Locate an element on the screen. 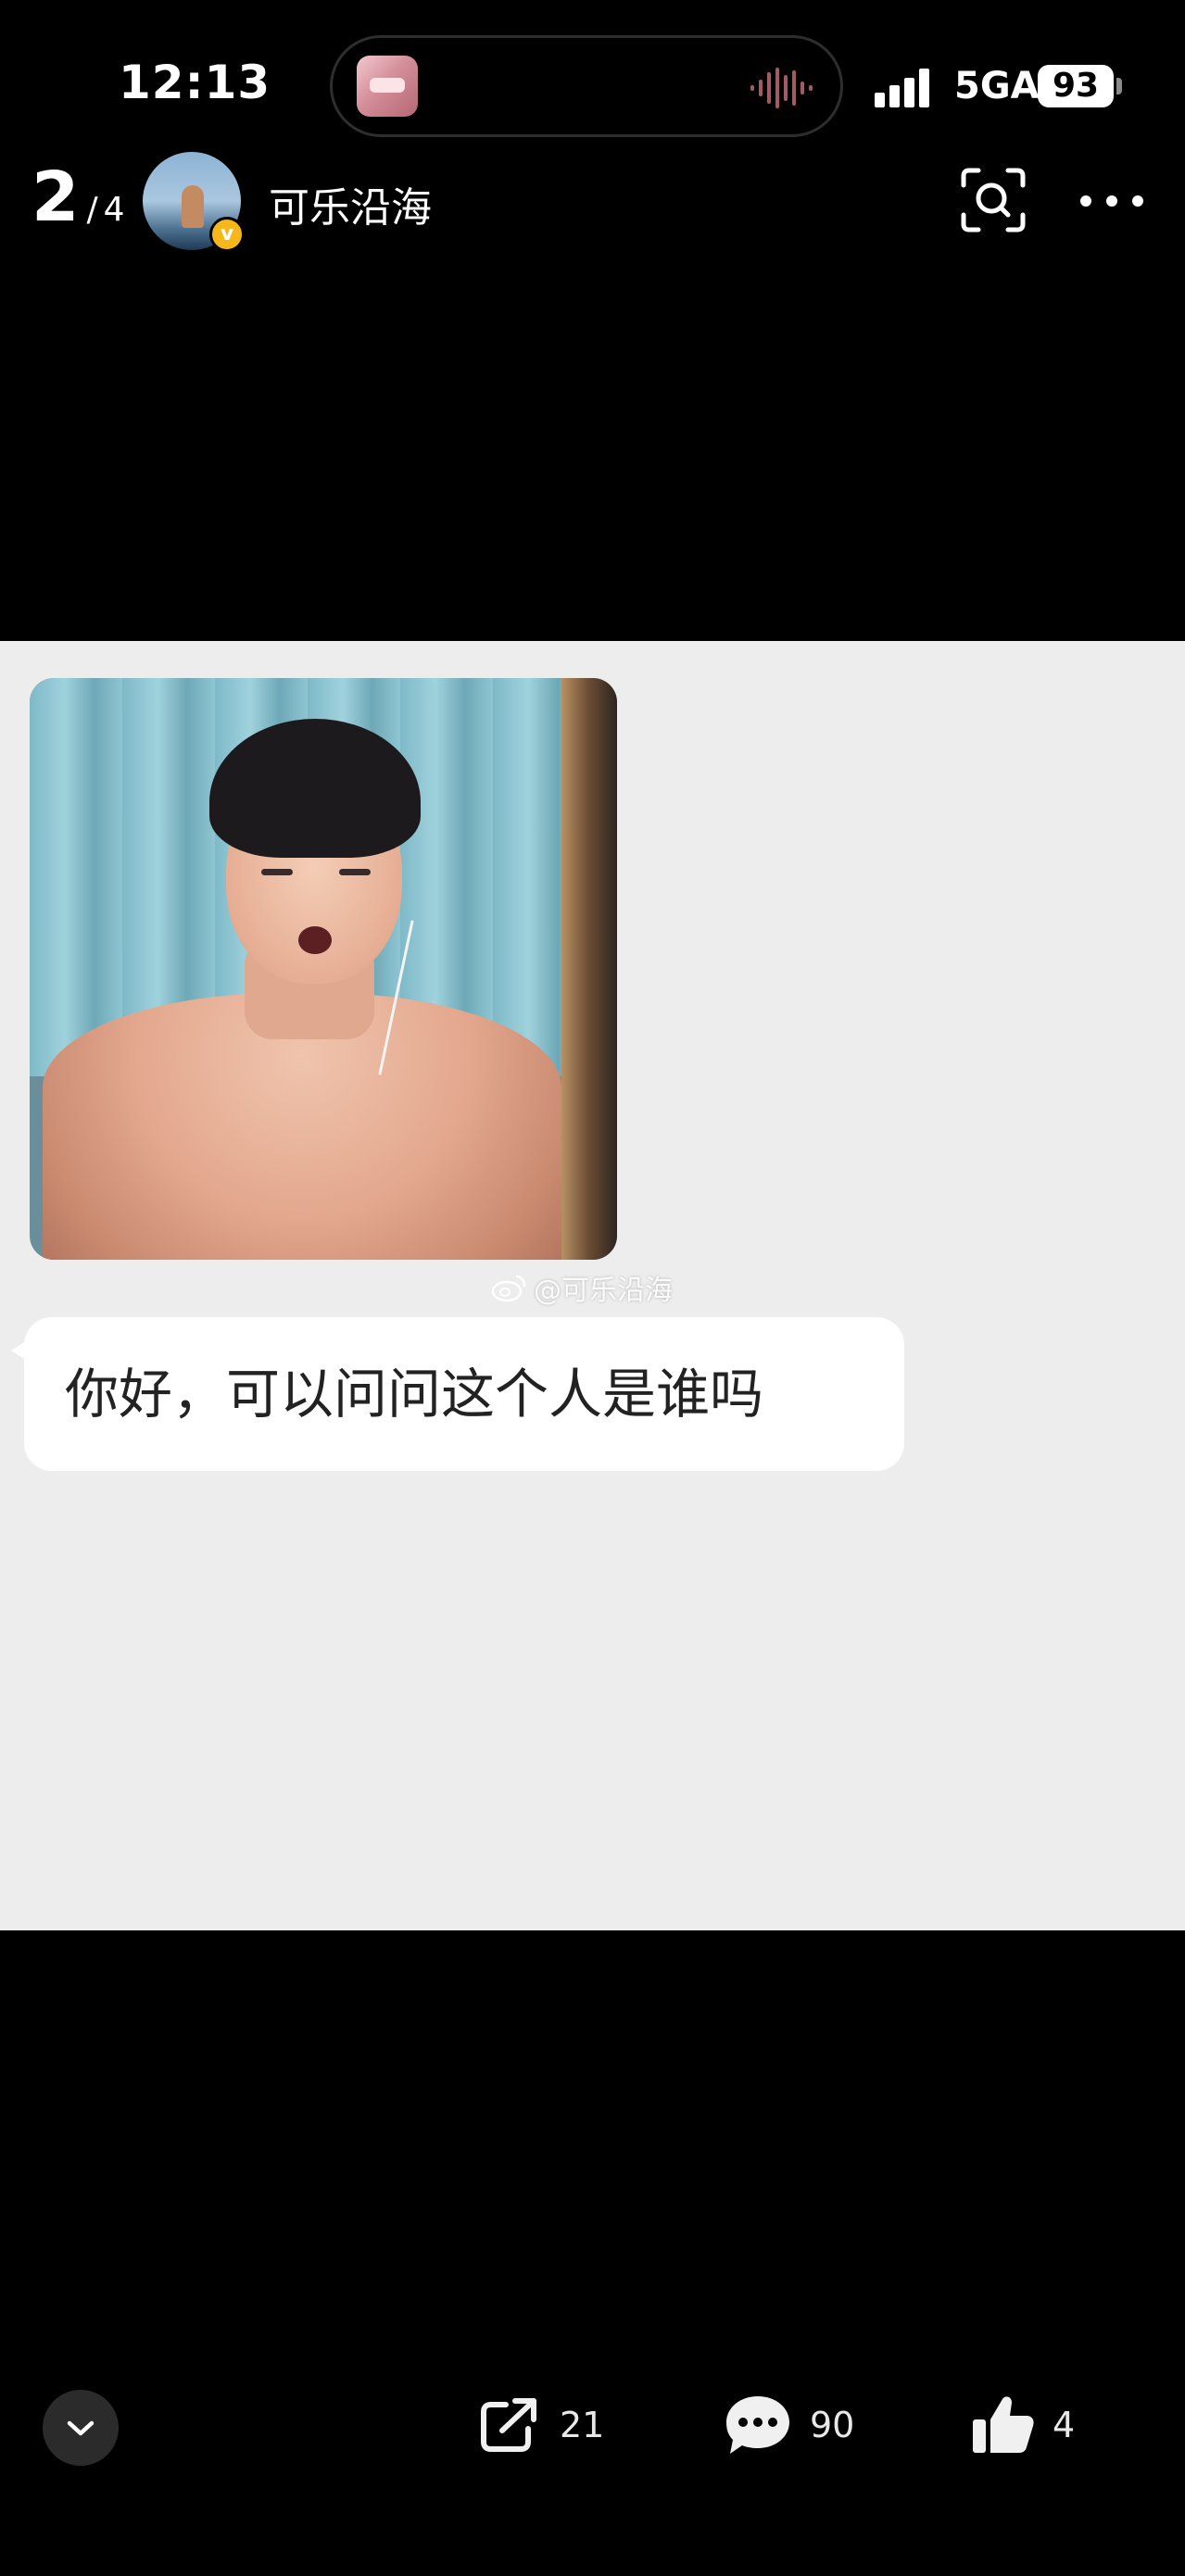  weibo-icon is located at coordinates (508, 1288).